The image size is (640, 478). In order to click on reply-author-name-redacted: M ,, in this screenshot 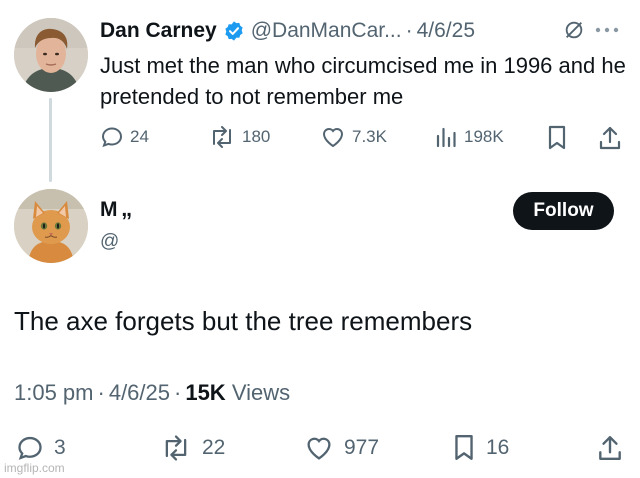, I will do `click(116, 210)`.